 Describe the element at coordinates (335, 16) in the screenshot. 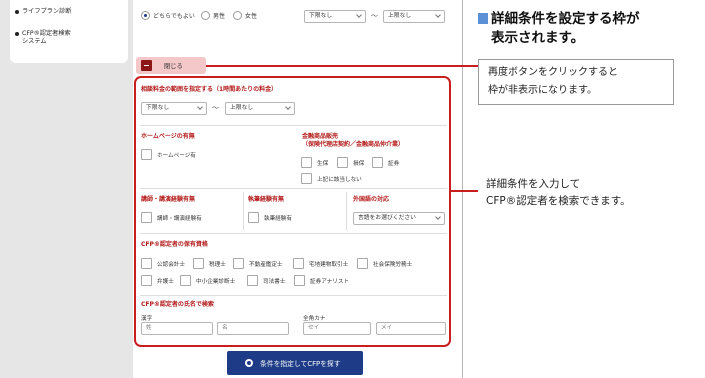

I see `age-from-select: 下限なし` at that location.